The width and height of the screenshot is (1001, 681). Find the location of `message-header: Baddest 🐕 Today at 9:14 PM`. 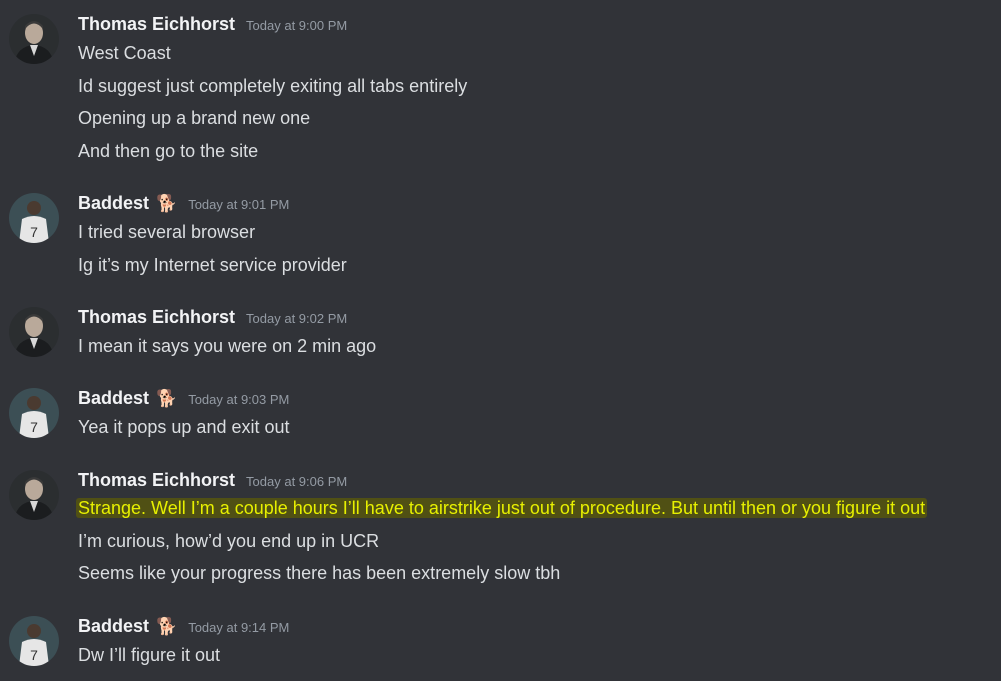

message-header: Baddest 🐕 Today at 9:14 PM is located at coordinates (183, 628).